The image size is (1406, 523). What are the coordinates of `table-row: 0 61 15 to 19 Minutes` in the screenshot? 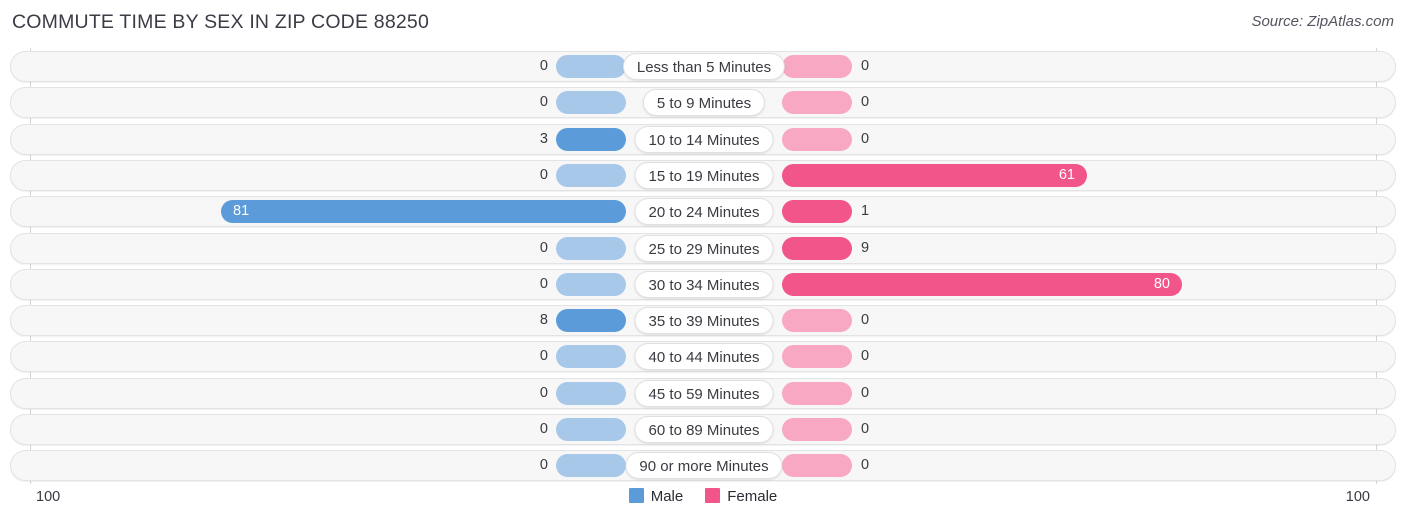 It's located at (703, 175).